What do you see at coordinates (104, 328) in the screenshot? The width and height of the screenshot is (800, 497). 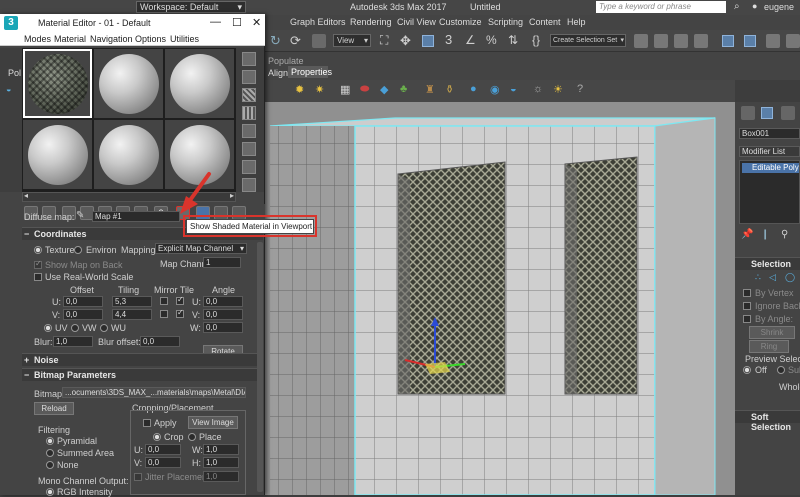 I see `wu-radio` at bounding box center [104, 328].